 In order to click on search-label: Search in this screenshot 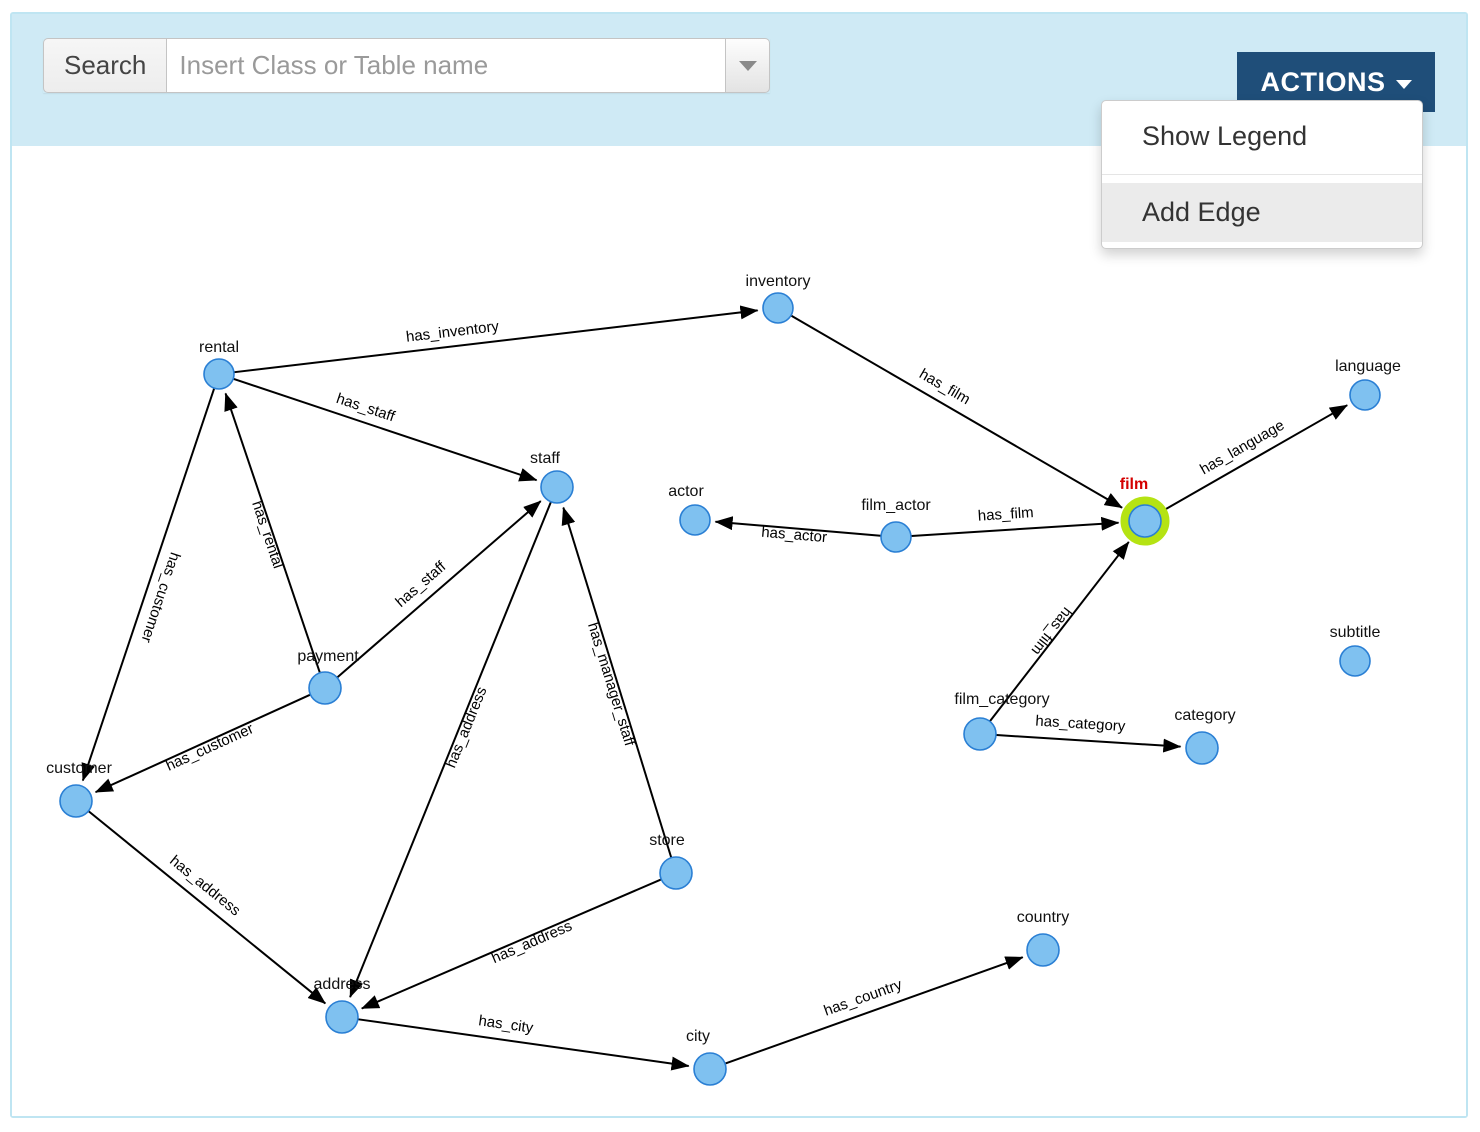, I will do `click(105, 65)`.